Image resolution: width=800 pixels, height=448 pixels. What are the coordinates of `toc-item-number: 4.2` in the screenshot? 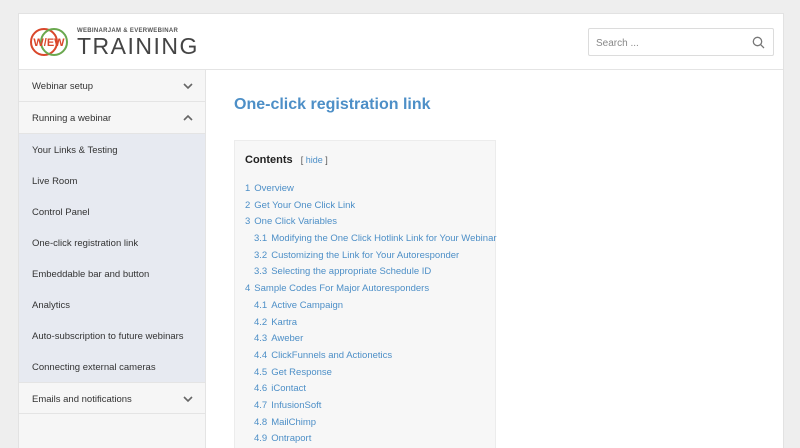 It's located at (261, 322).